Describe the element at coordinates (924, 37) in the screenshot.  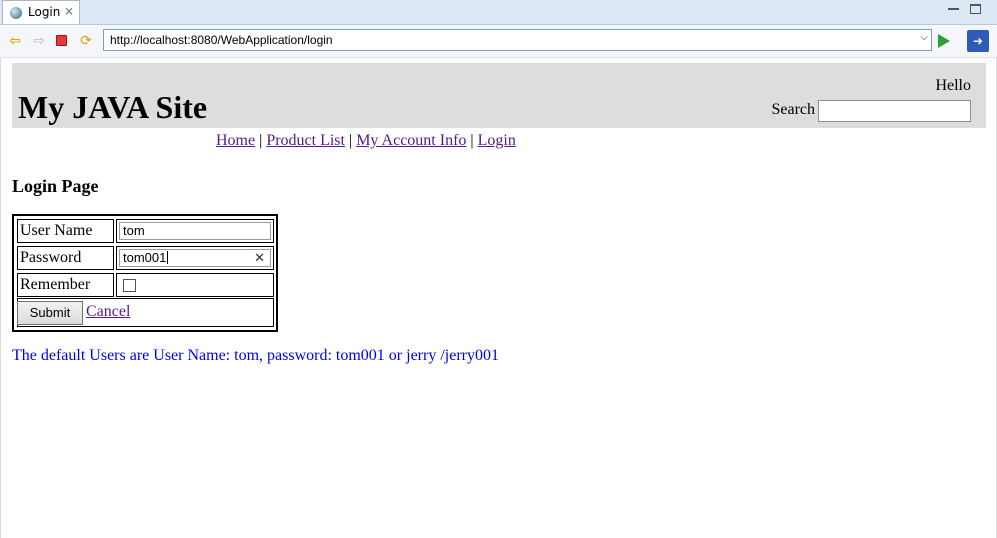
I see `chevron-down-icon: ⌵` at that location.